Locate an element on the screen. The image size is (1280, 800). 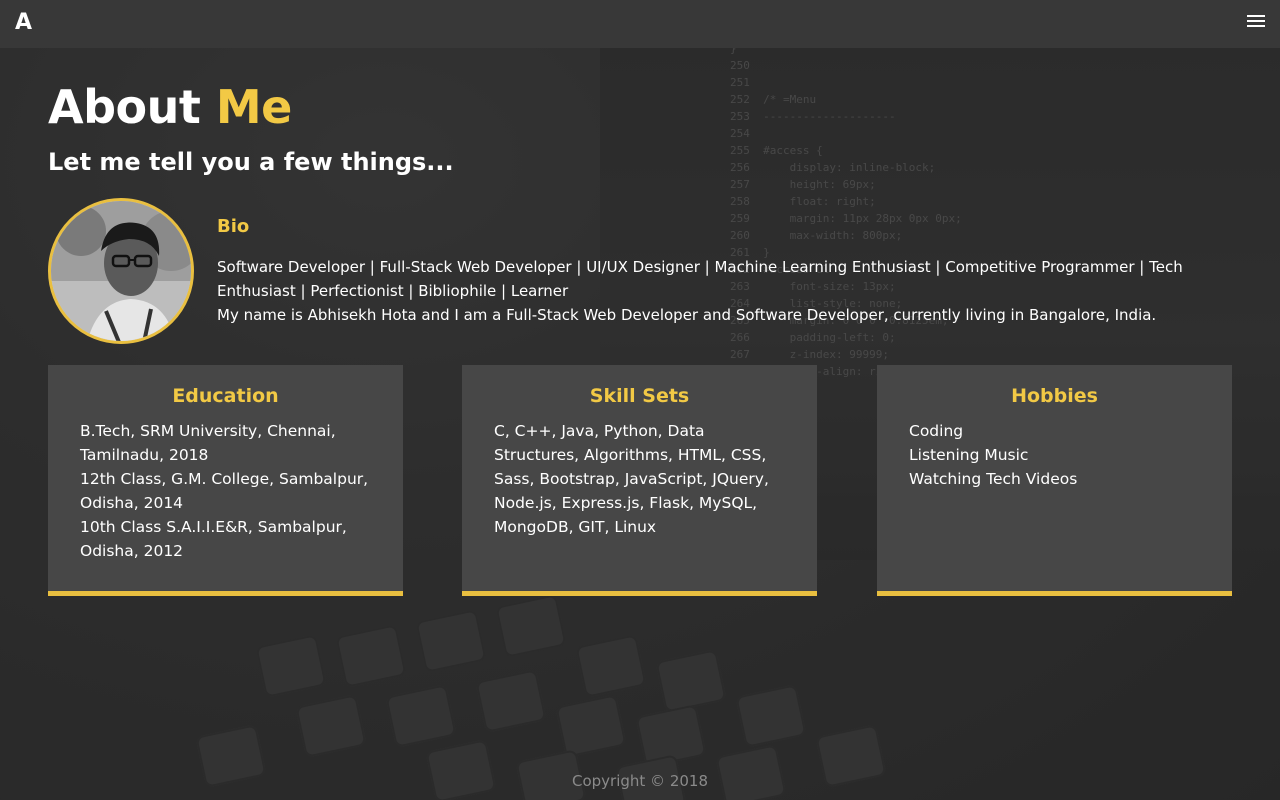
footer-copyright: Copyright © 2018 is located at coordinates (639, 781).